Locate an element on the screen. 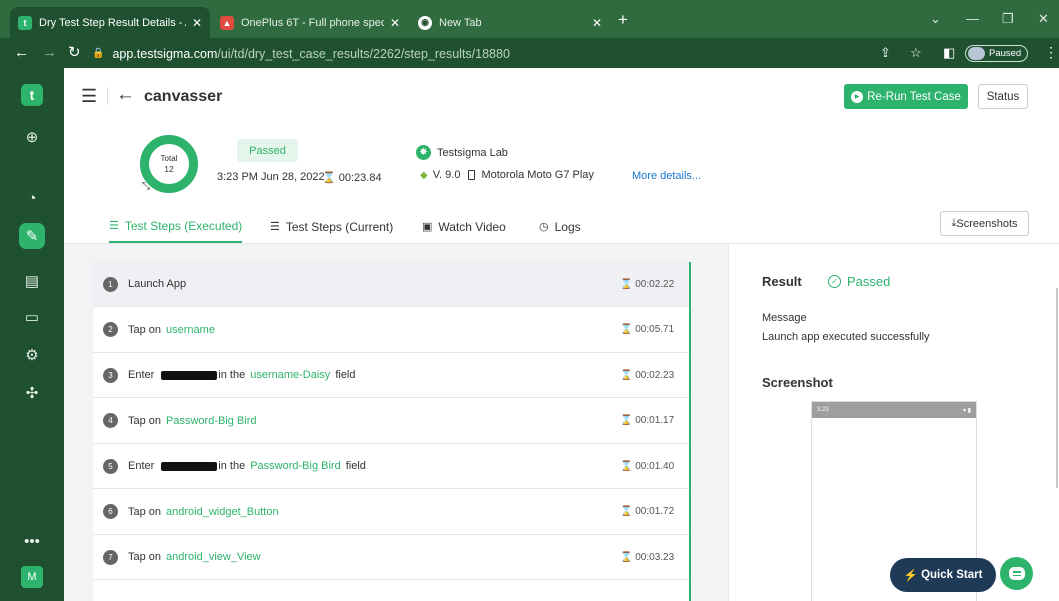 The width and height of the screenshot is (1059, 601). status-button: Status is located at coordinates (1003, 96).